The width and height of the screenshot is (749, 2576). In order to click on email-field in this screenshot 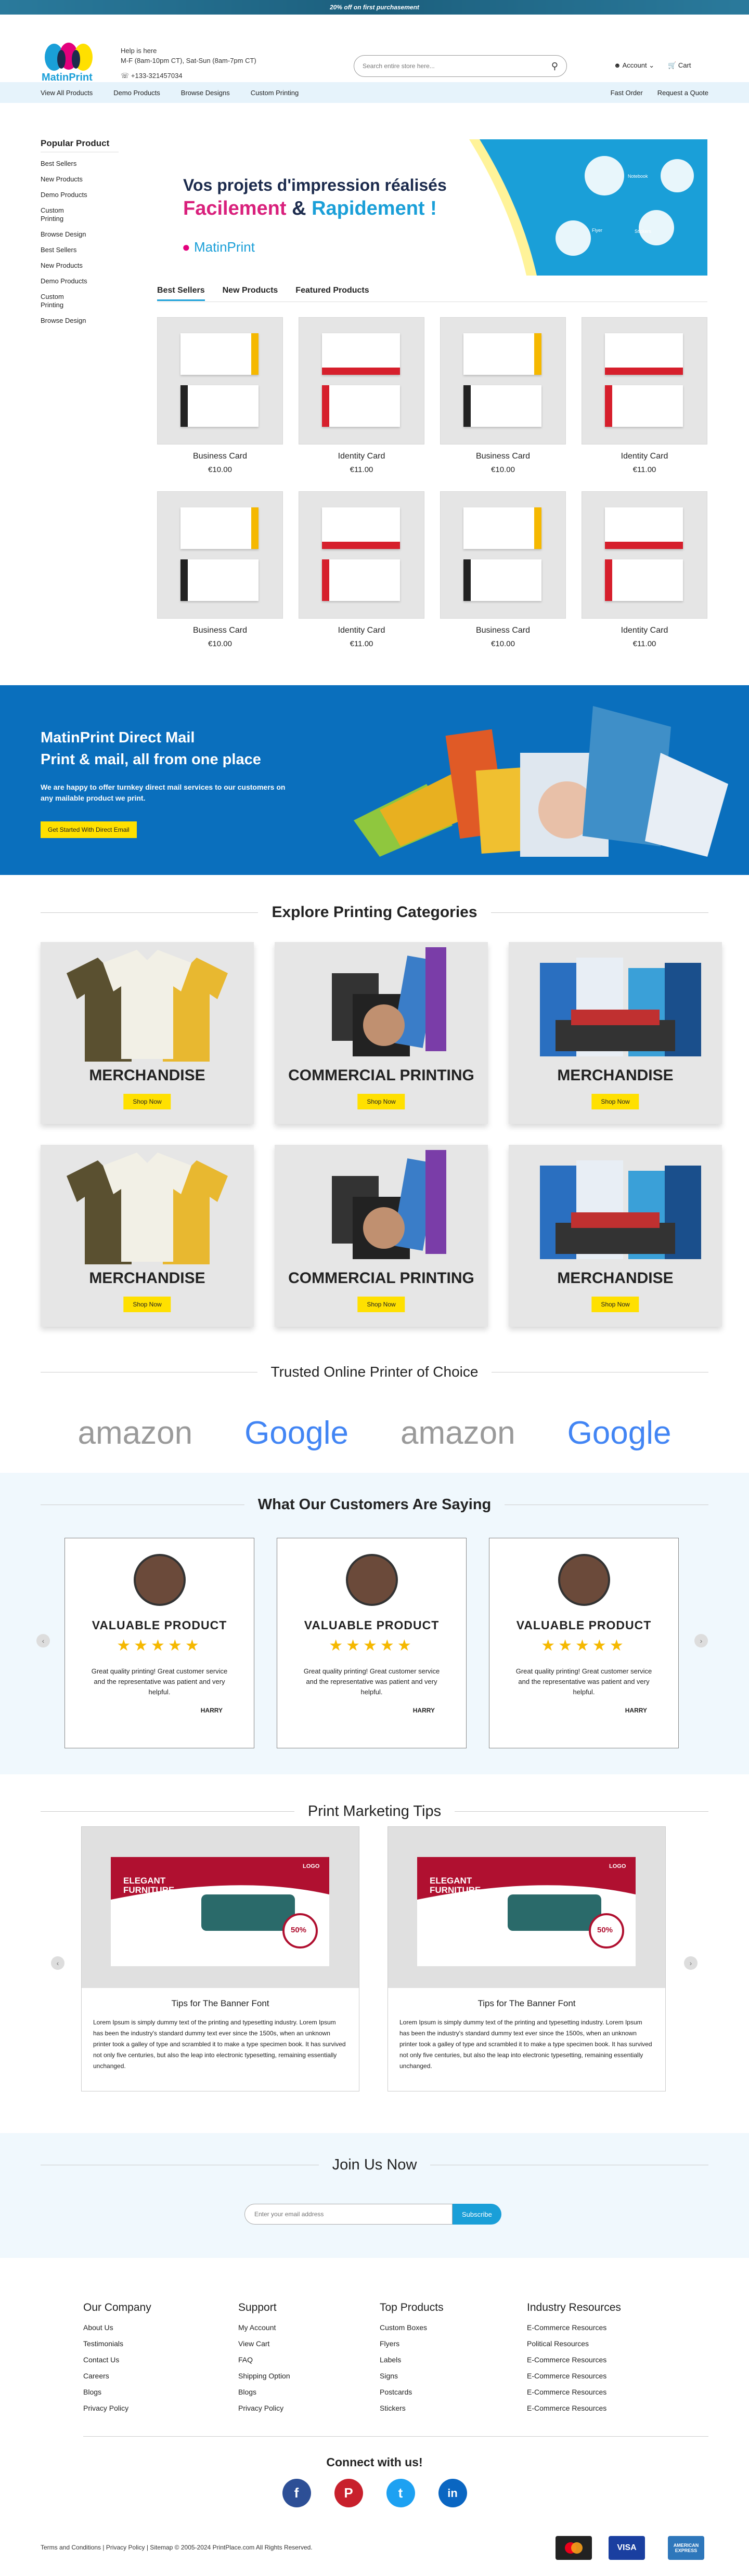, I will do `click(348, 2214)`.